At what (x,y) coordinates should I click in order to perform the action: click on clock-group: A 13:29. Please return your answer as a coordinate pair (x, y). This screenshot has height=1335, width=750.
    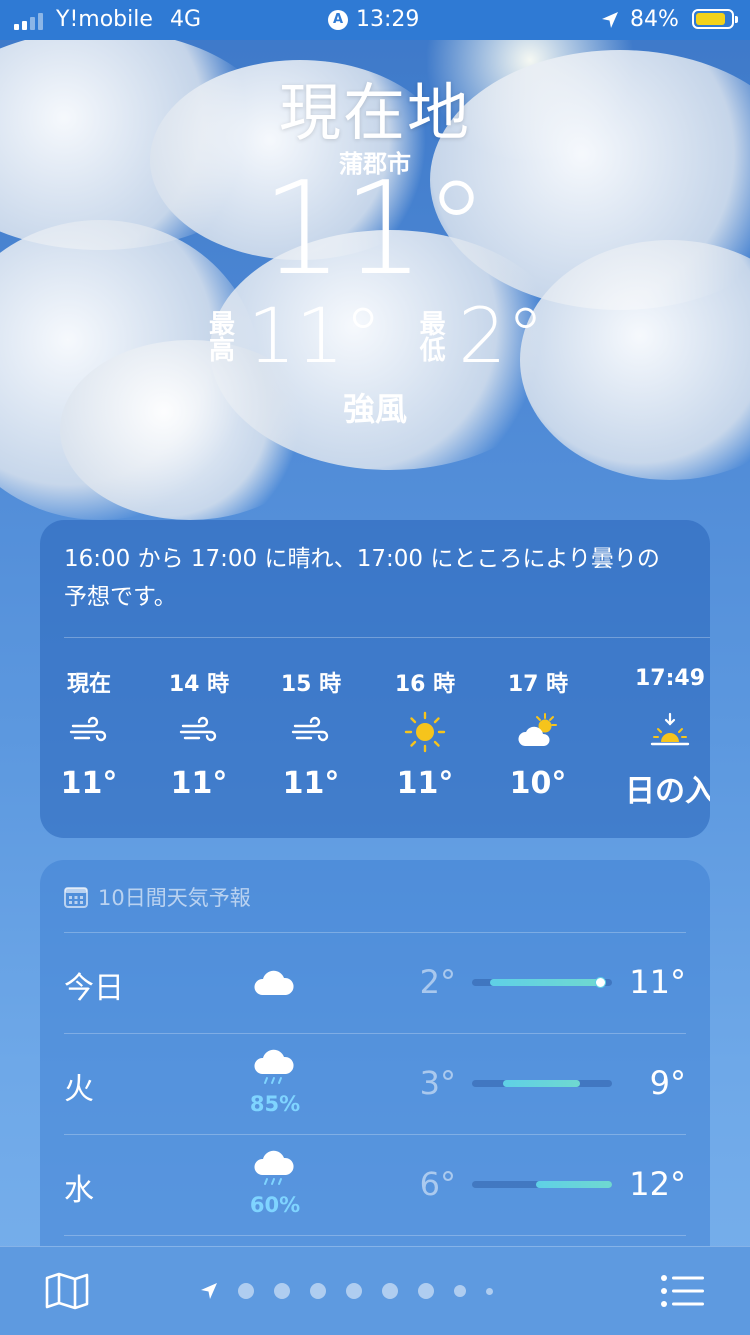
    Looking at the image, I should click on (373, 19).